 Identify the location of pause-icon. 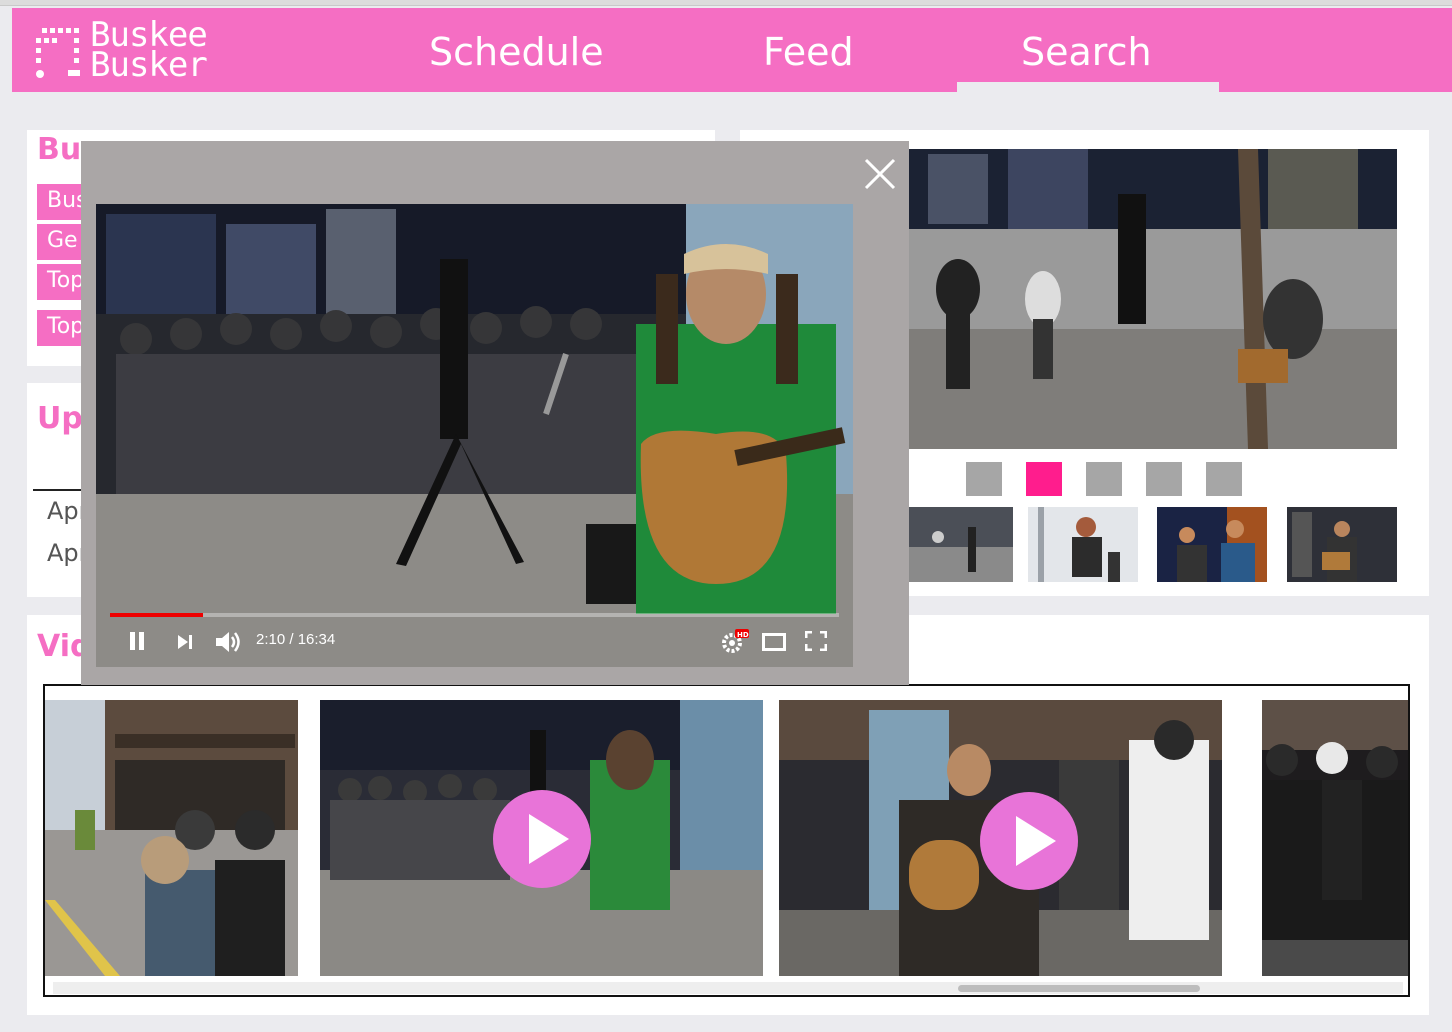
(137, 641).